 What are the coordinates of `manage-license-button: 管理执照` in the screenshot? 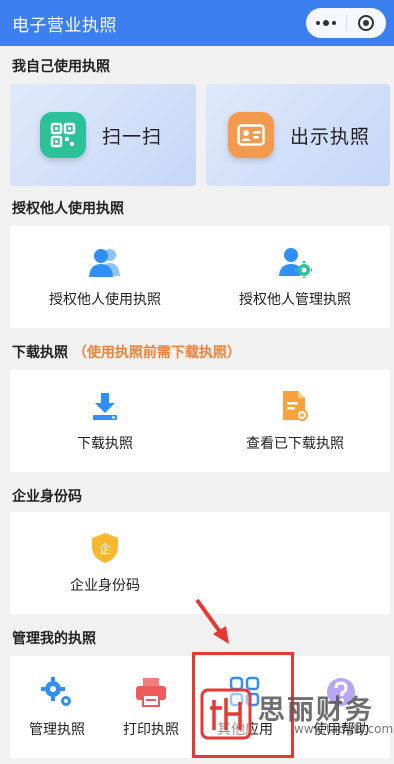 It's located at (57, 707).